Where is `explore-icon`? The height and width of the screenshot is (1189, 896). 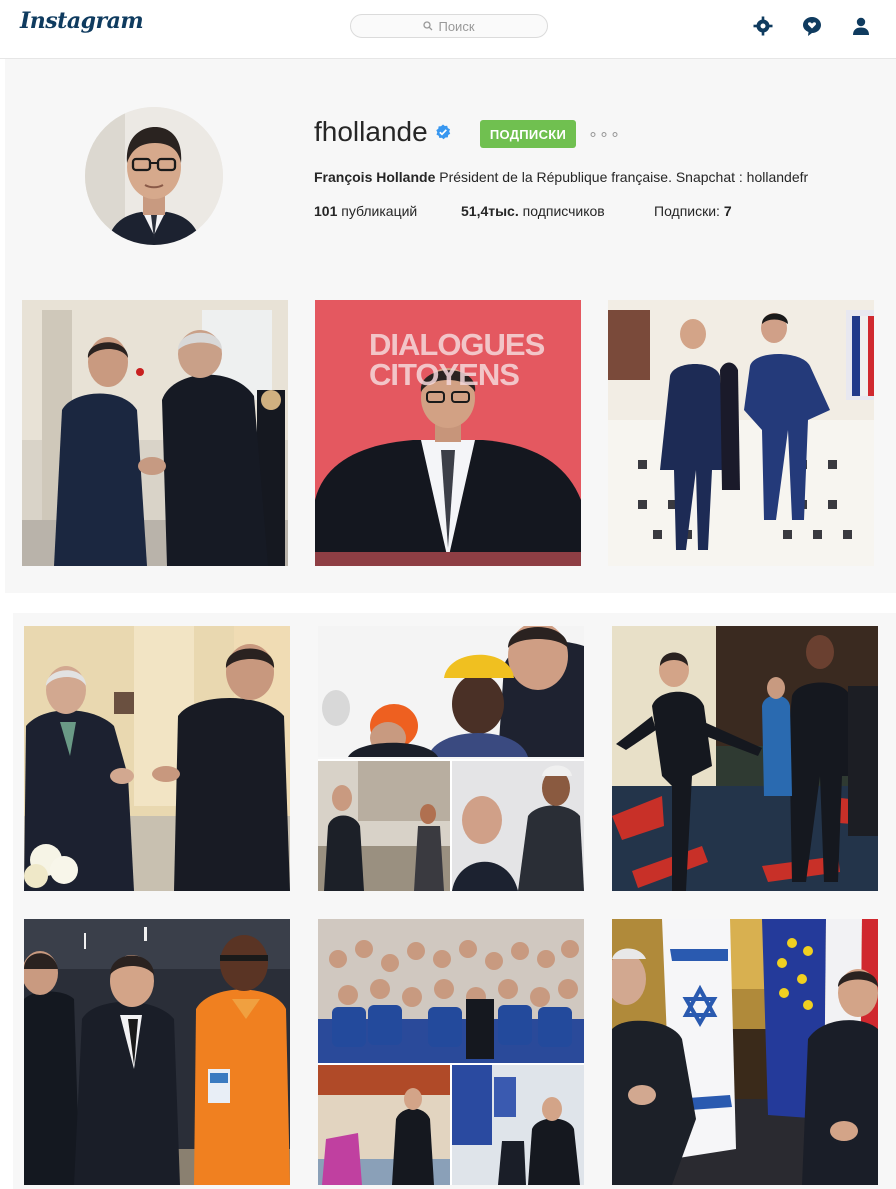 explore-icon is located at coordinates (763, 26).